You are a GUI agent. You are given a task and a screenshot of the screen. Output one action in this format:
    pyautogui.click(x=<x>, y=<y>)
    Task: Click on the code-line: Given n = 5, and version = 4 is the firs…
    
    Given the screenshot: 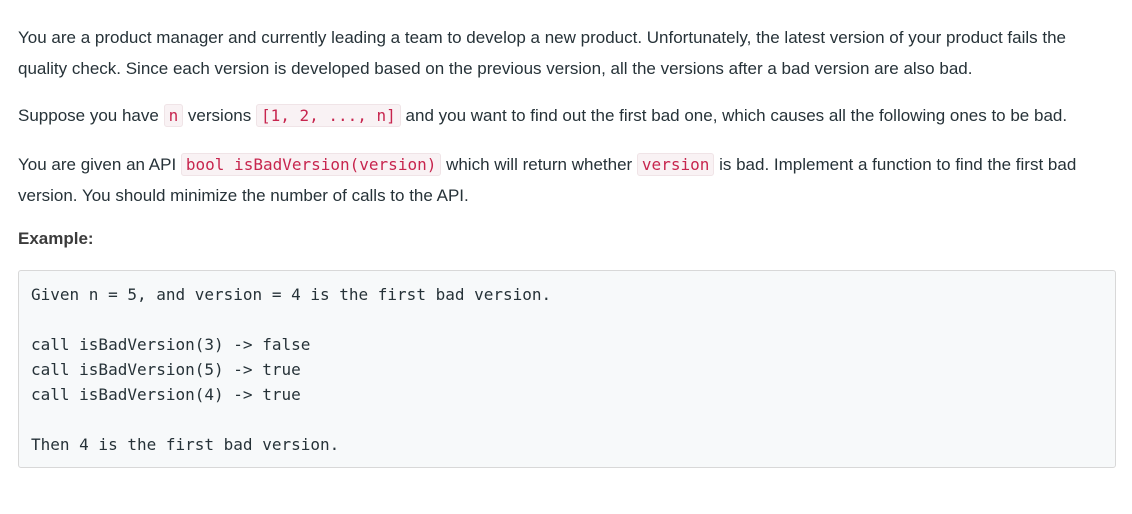 What is the action you would take?
    pyautogui.click(x=291, y=294)
    